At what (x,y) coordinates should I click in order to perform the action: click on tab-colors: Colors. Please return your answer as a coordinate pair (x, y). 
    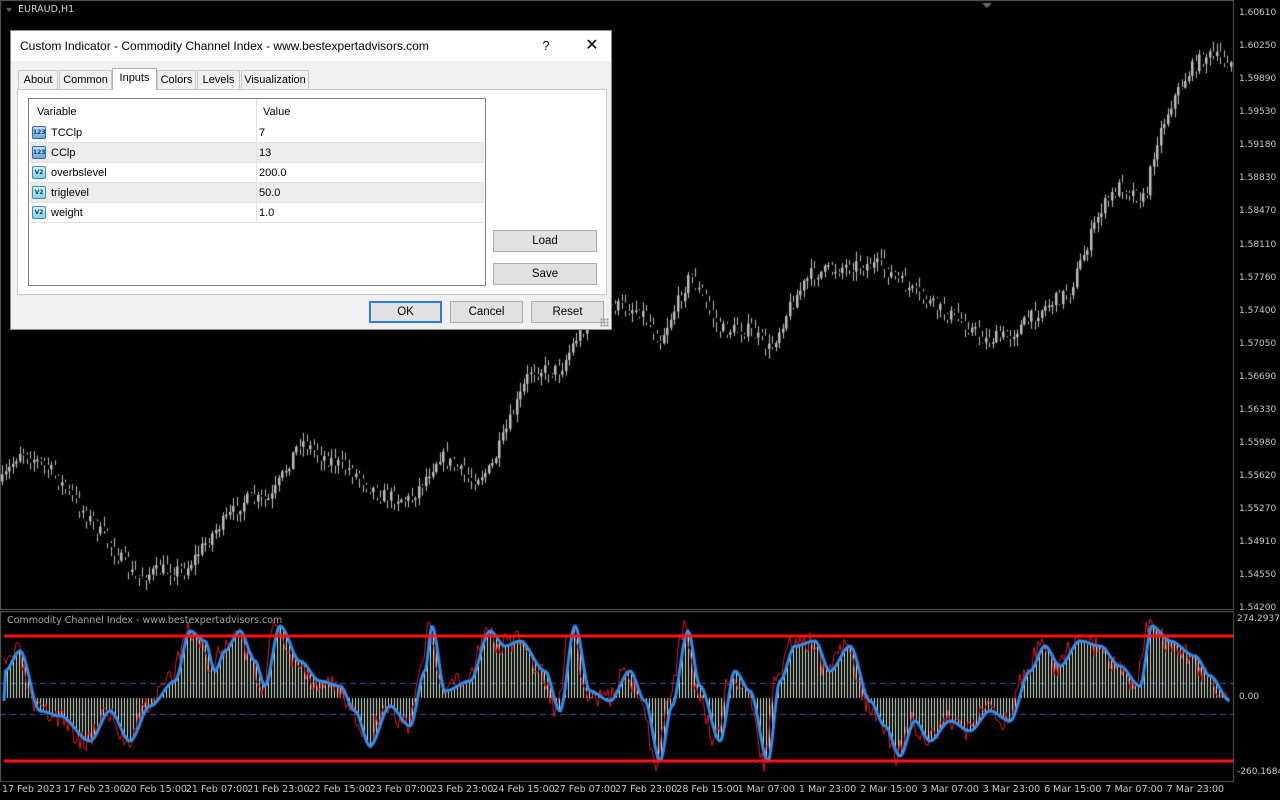
    Looking at the image, I should click on (176, 79).